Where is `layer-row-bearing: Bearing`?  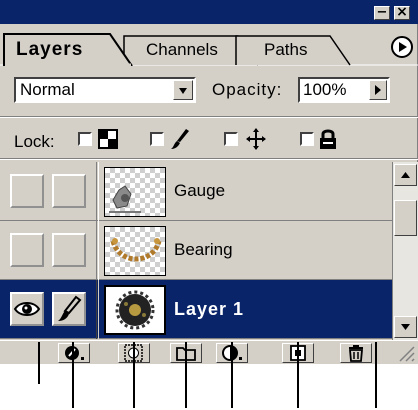
layer-row-bearing: Bearing is located at coordinates (196, 250).